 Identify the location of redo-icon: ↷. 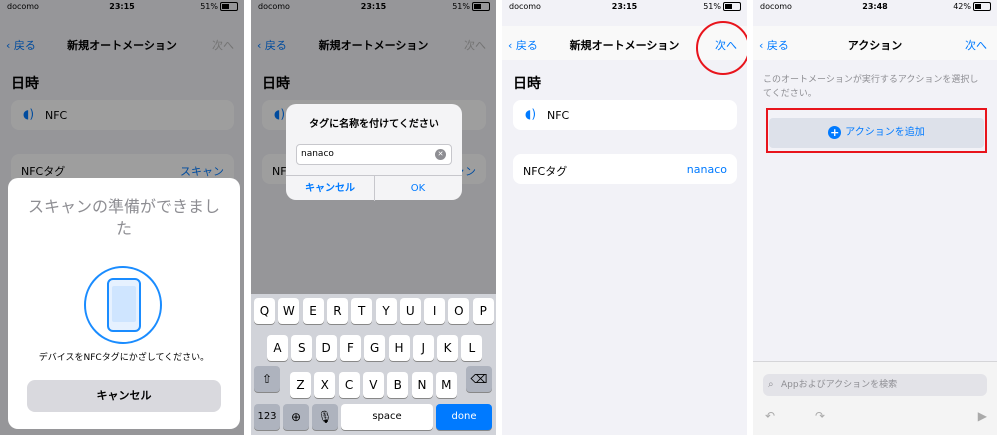
(820, 416).